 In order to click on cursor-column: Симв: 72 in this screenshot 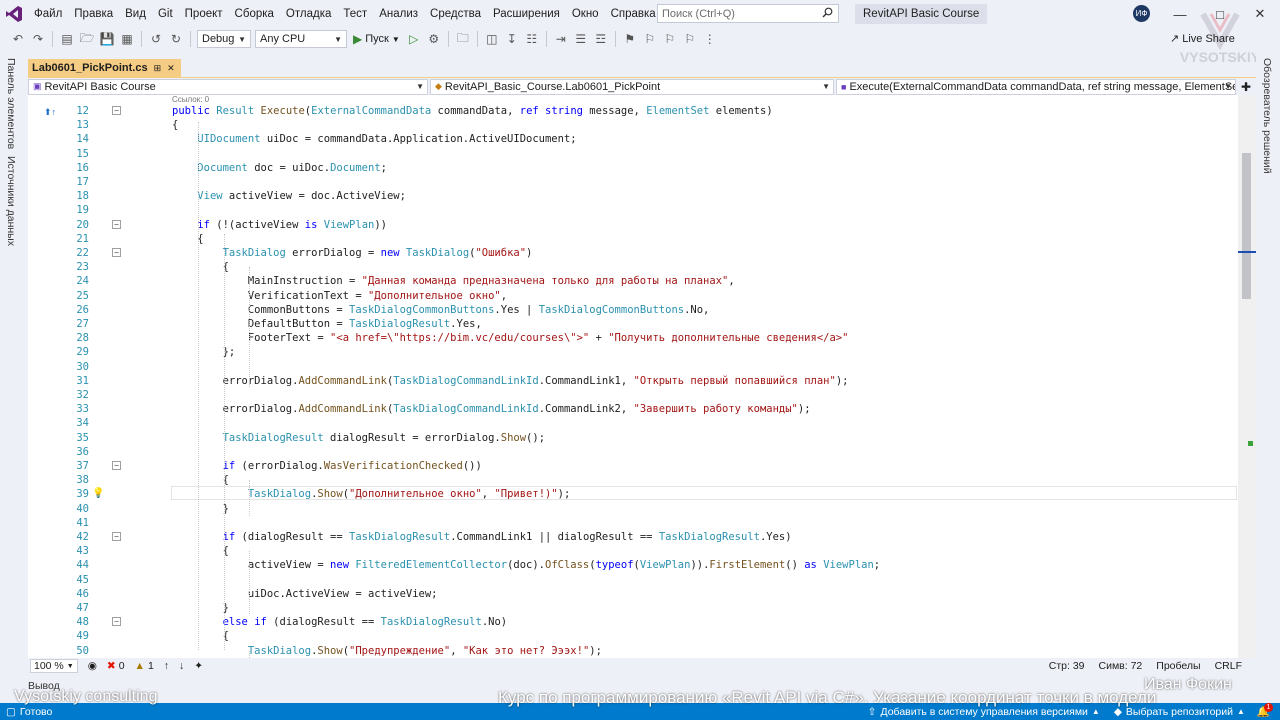, I will do `click(1121, 666)`.